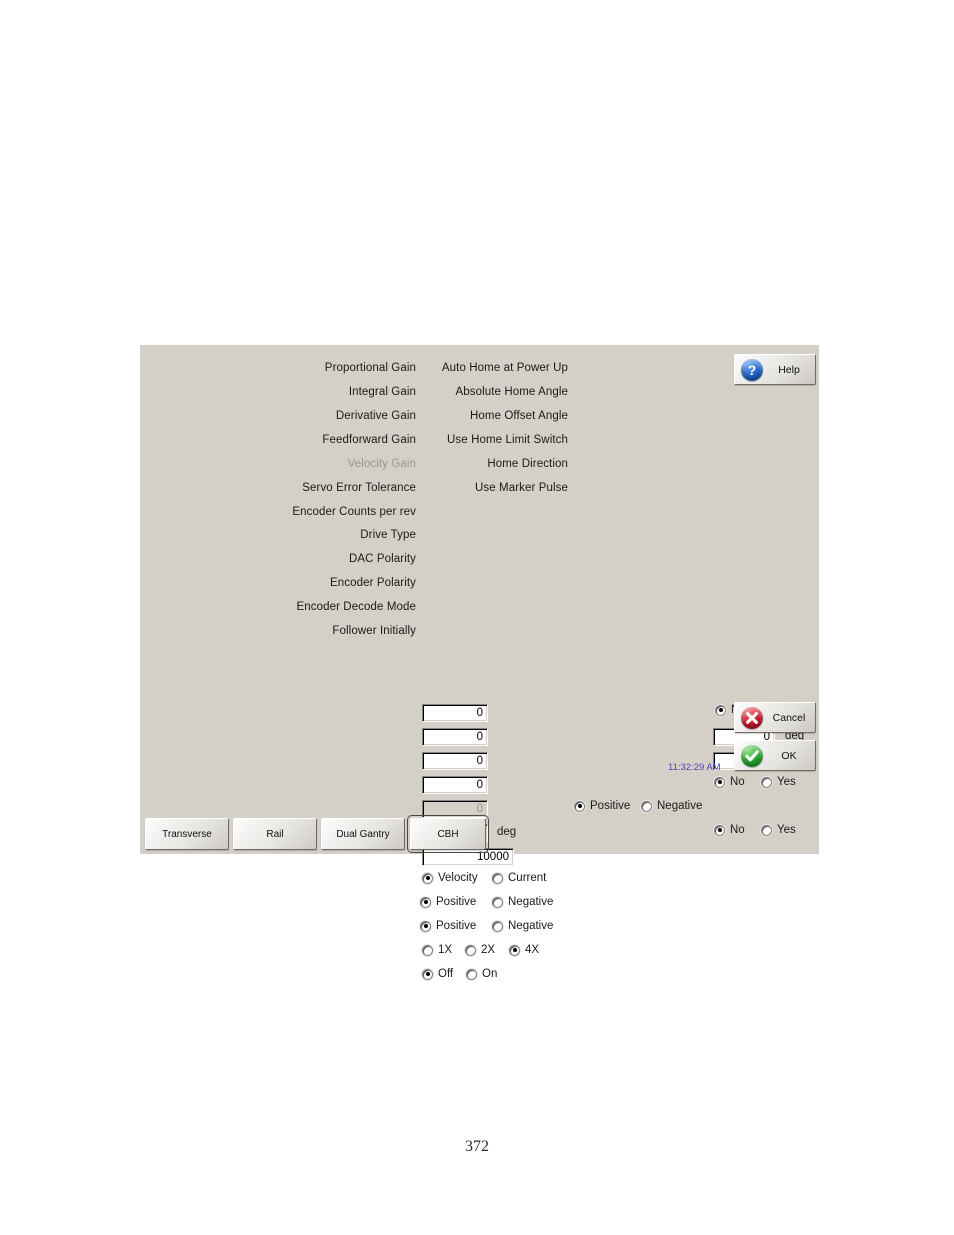 The width and height of the screenshot is (954, 1235). What do you see at coordinates (527, 464) in the screenshot?
I see `home-direction-label: Home Direction` at bounding box center [527, 464].